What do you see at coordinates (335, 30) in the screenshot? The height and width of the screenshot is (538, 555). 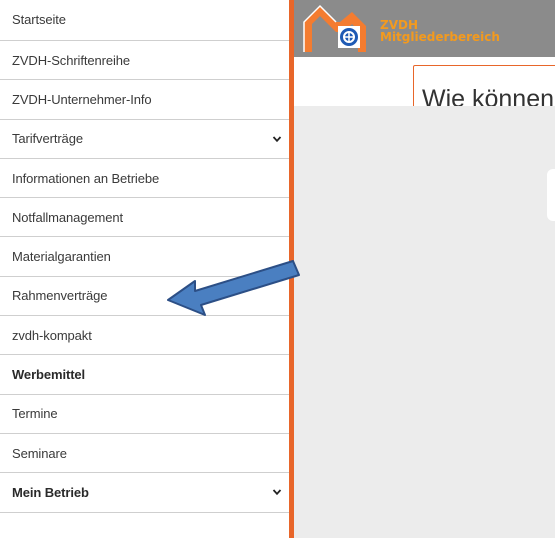 I see `zvdh-logo` at bounding box center [335, 30].